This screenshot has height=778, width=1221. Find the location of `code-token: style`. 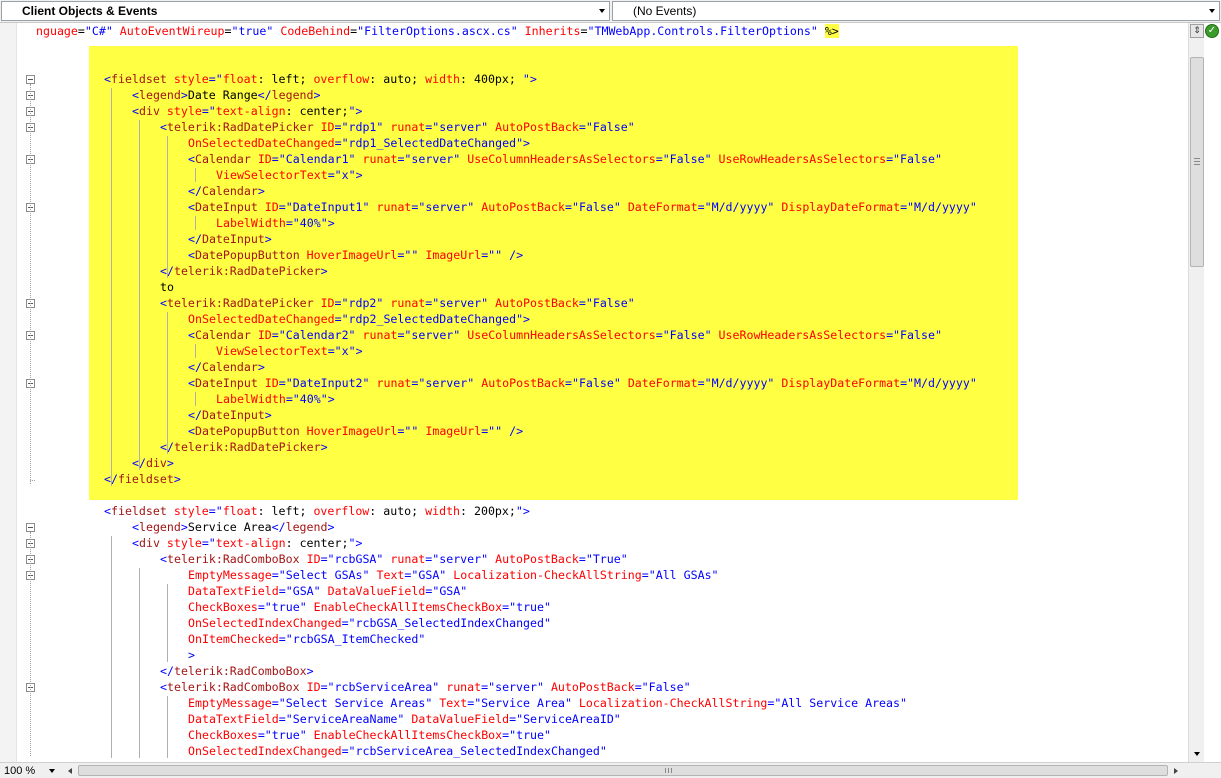

code-token: style is located at coordinates (184, 543).